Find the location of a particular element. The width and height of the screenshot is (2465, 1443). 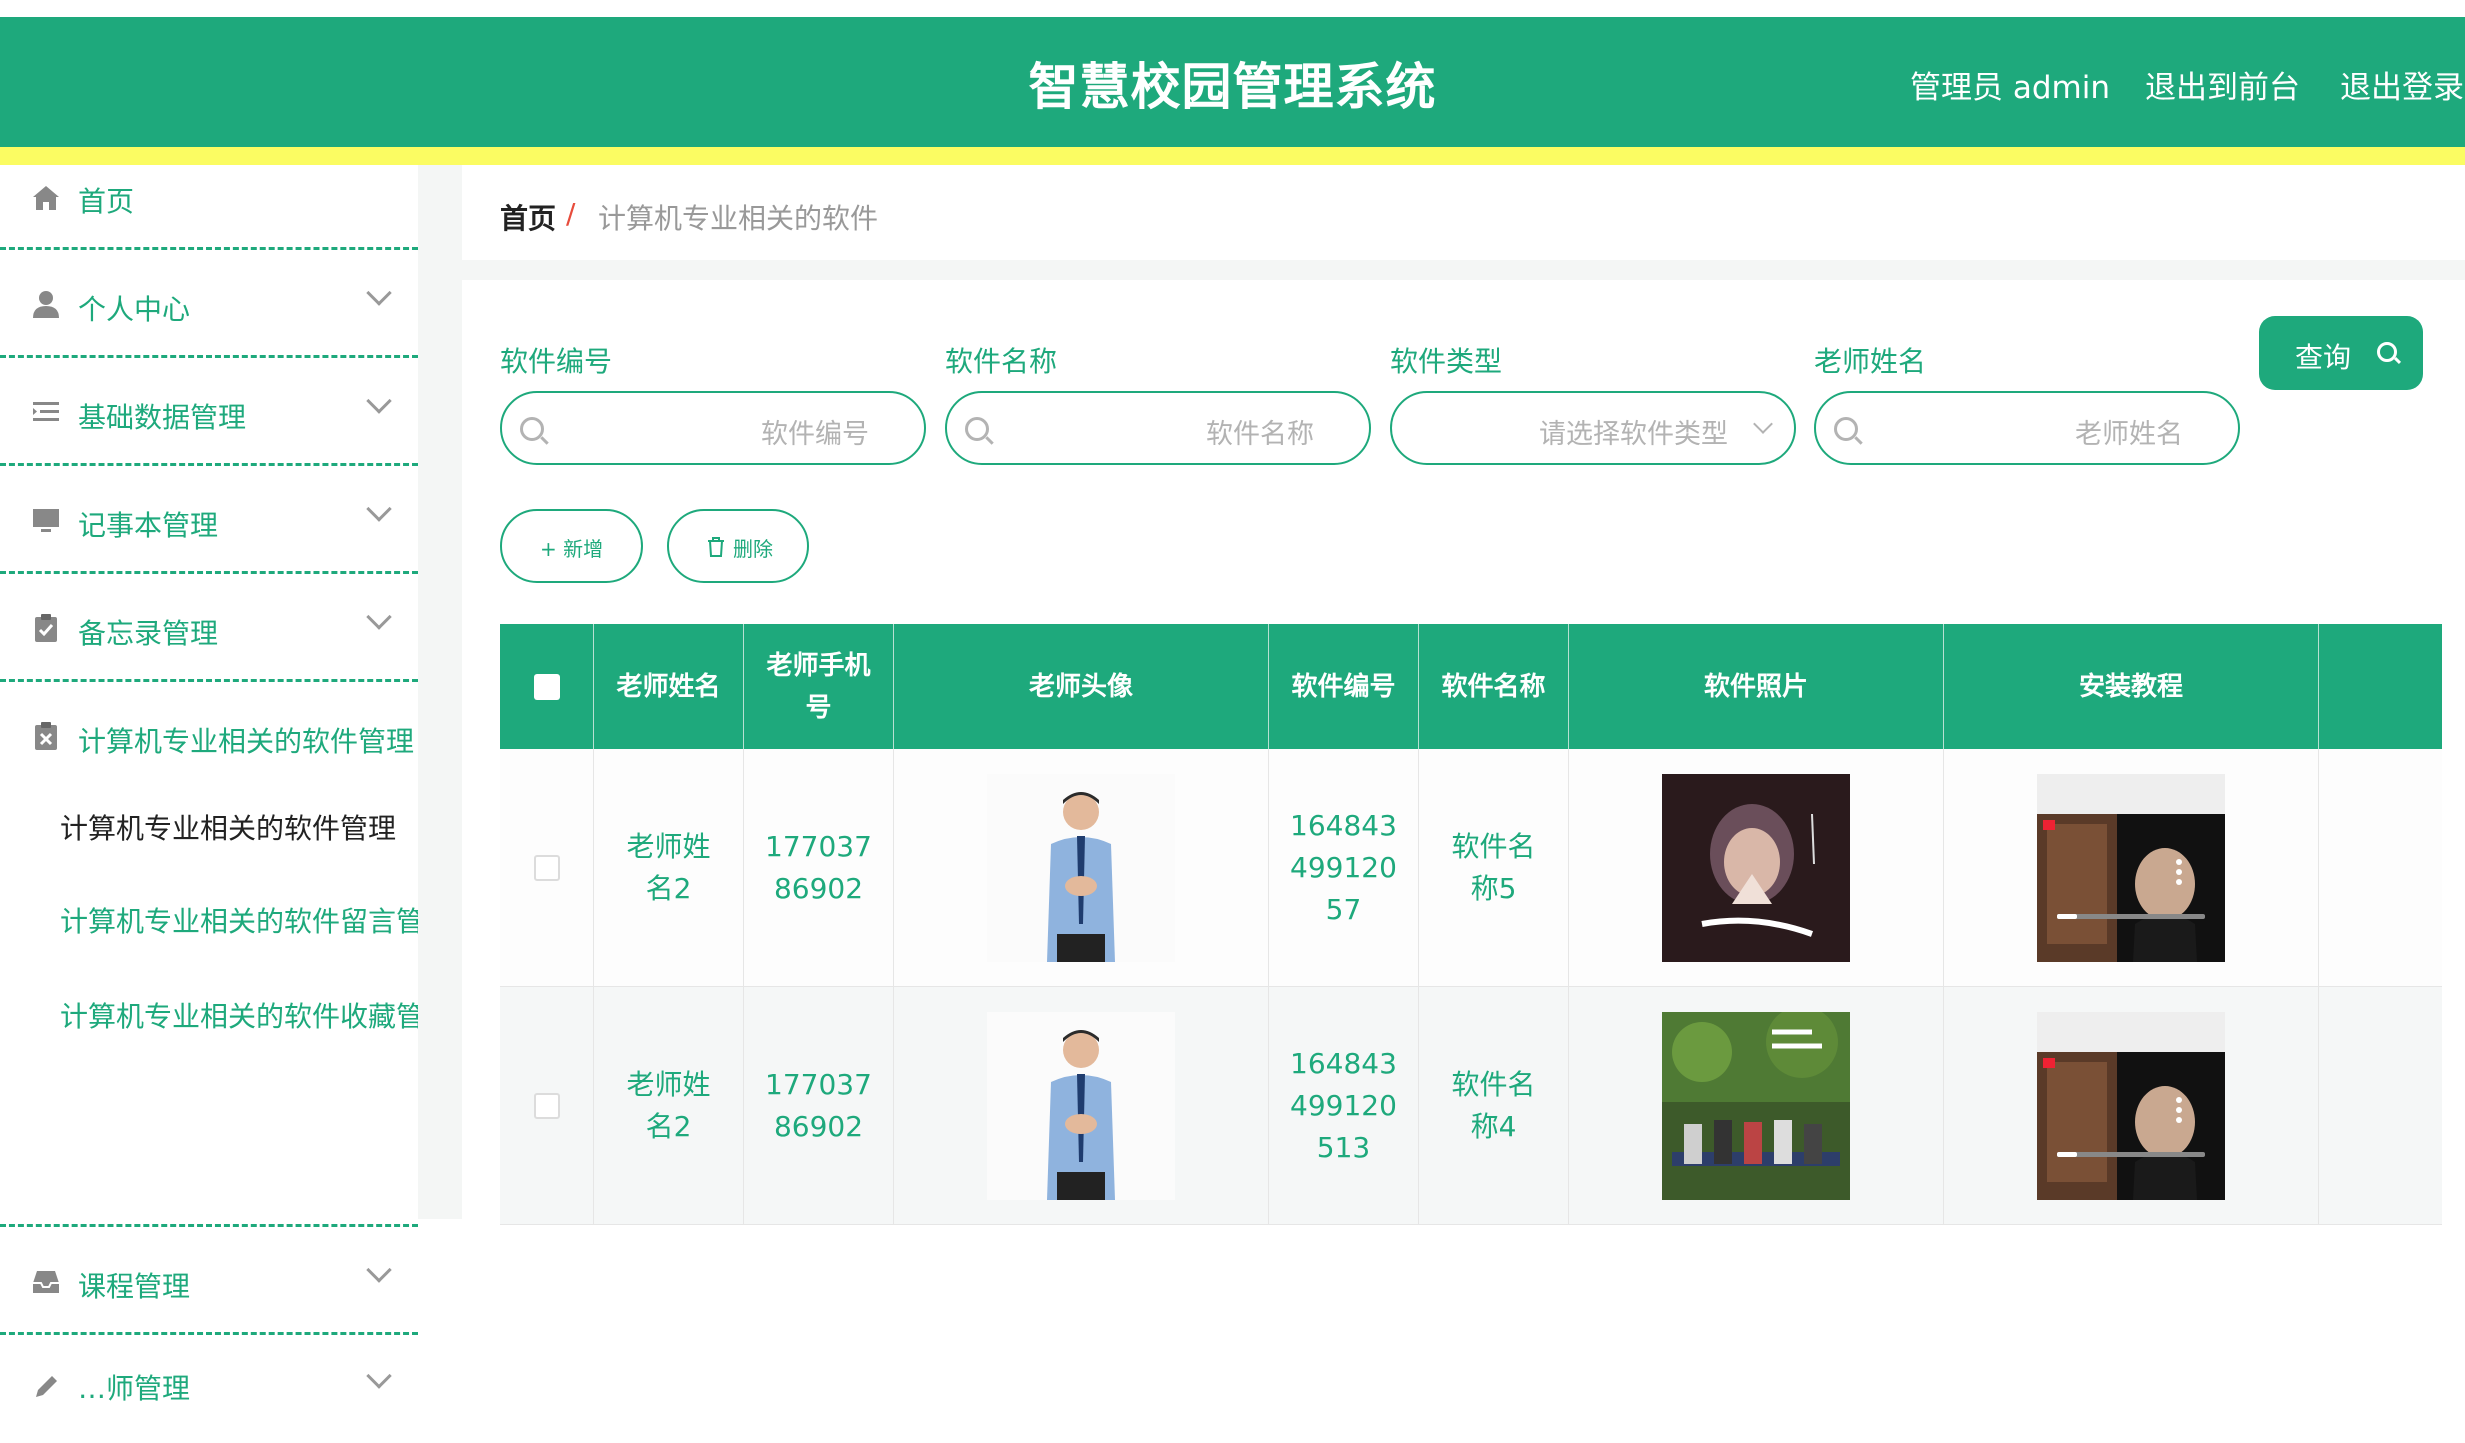

sidebar-item-personal-center: 个人中心 is located at coordinates (209, 304).